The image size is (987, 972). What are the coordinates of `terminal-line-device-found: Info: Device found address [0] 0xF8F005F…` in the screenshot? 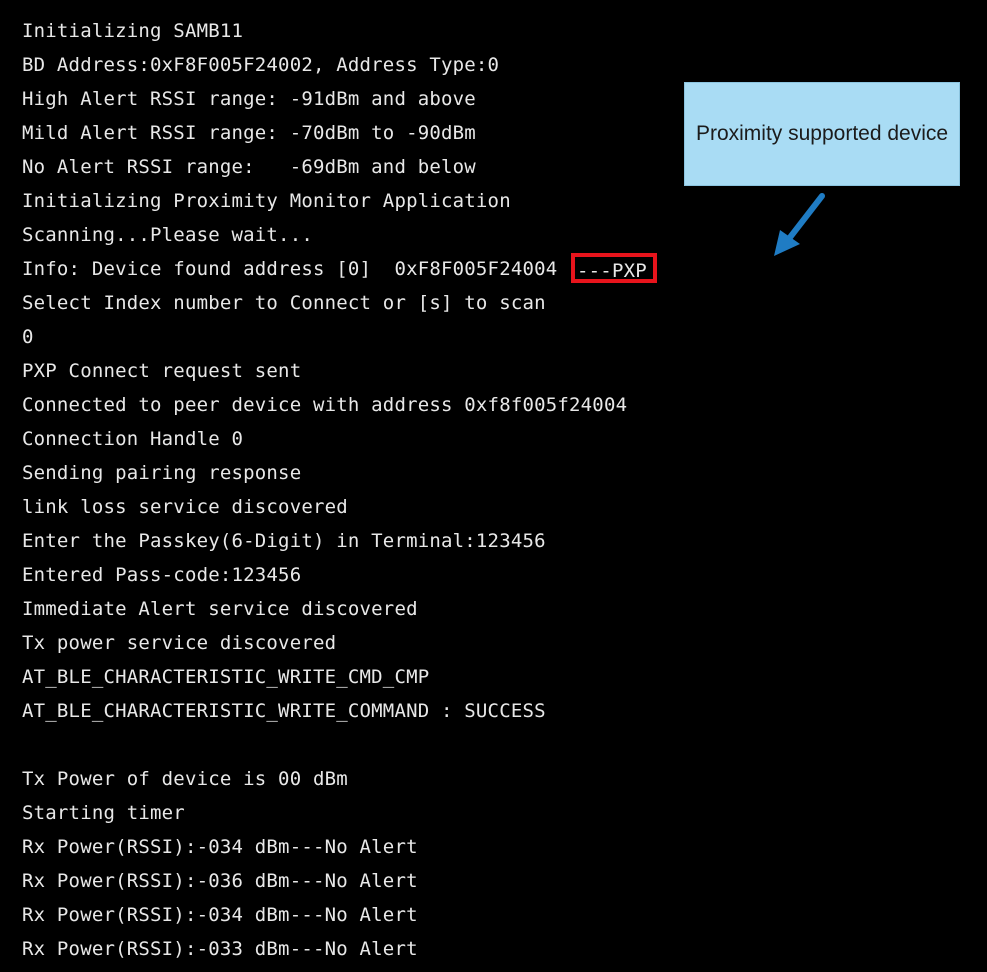 It's located at (339, 269).